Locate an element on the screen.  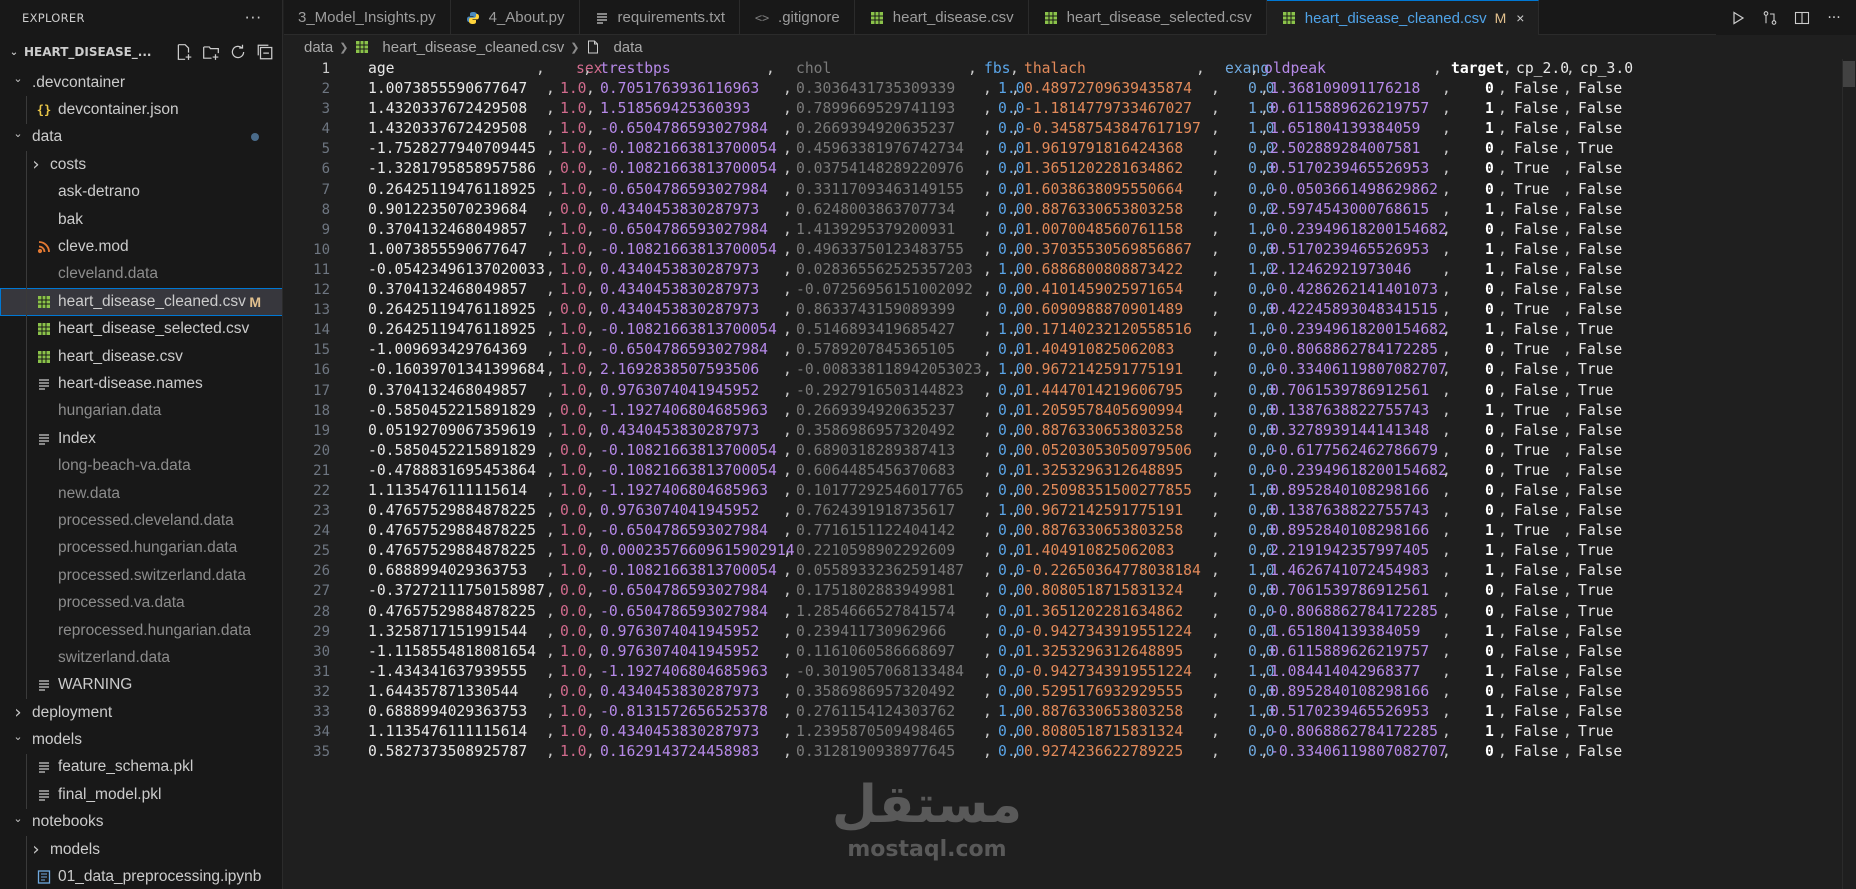
tree-item: ⌄ models is located at coordinates (141, 739).